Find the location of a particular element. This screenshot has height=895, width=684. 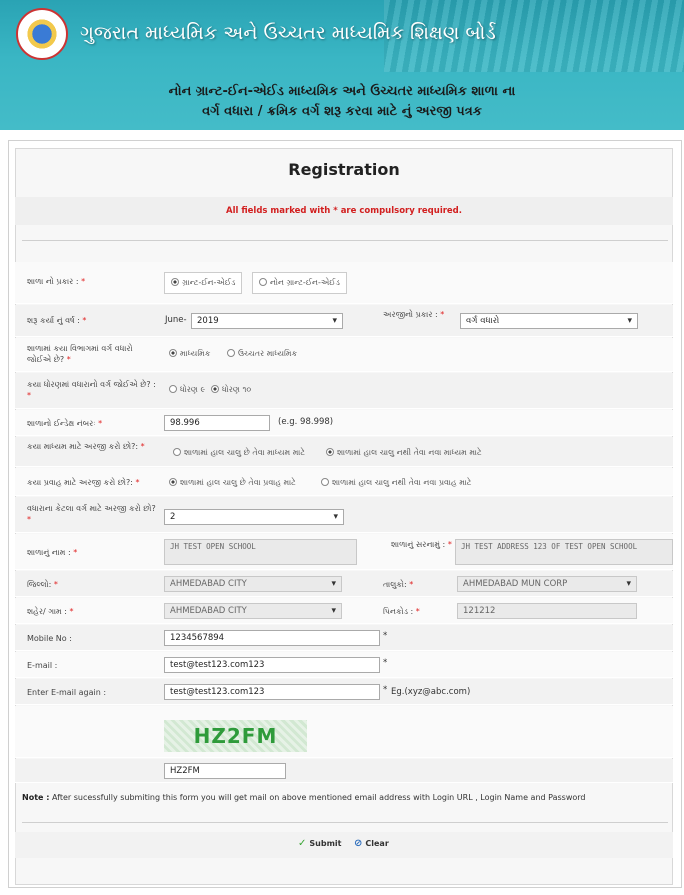

row-num-classes: વધારાના કેટલા વર્ગ માટે અરજી કરો છો? * 2 is located at coordinates (344, 515).